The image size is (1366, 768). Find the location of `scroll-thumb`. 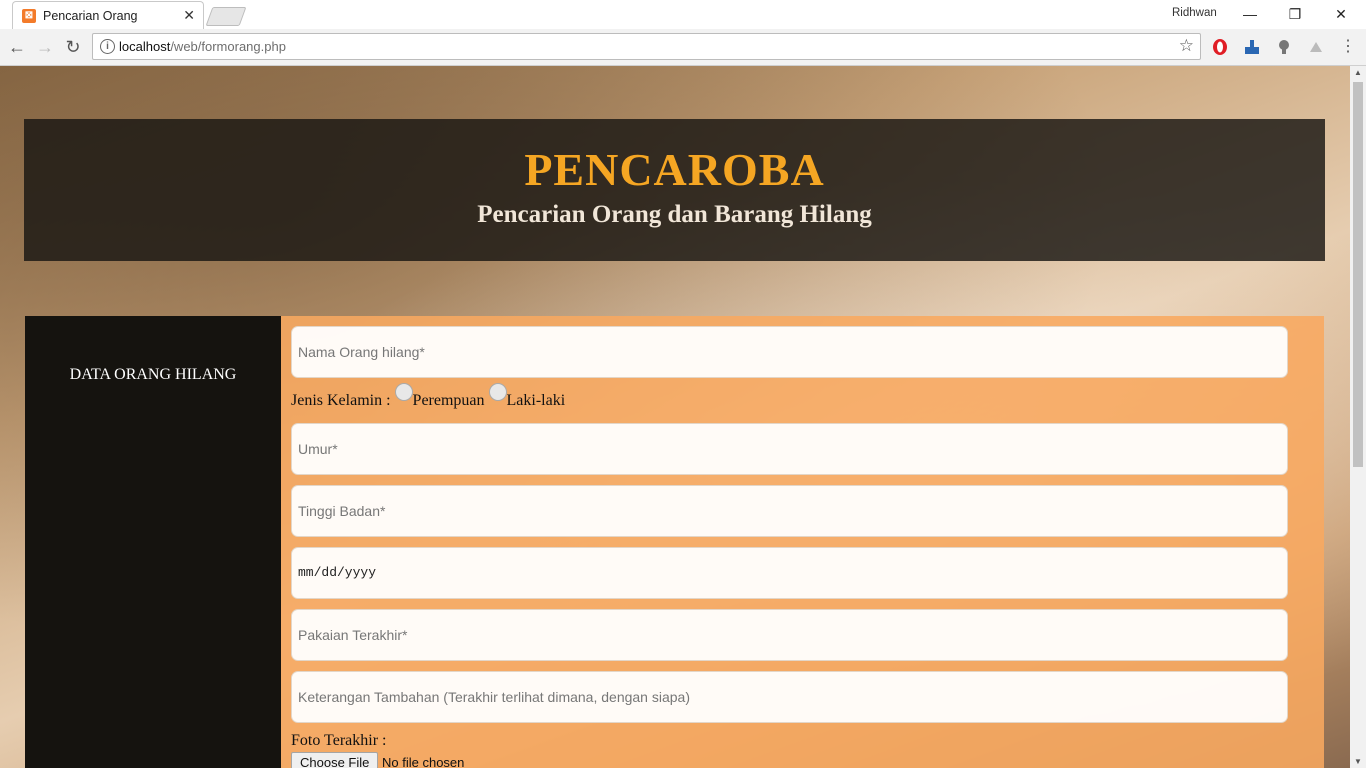

scroll-thumb is located at coordinates (1358, 274).